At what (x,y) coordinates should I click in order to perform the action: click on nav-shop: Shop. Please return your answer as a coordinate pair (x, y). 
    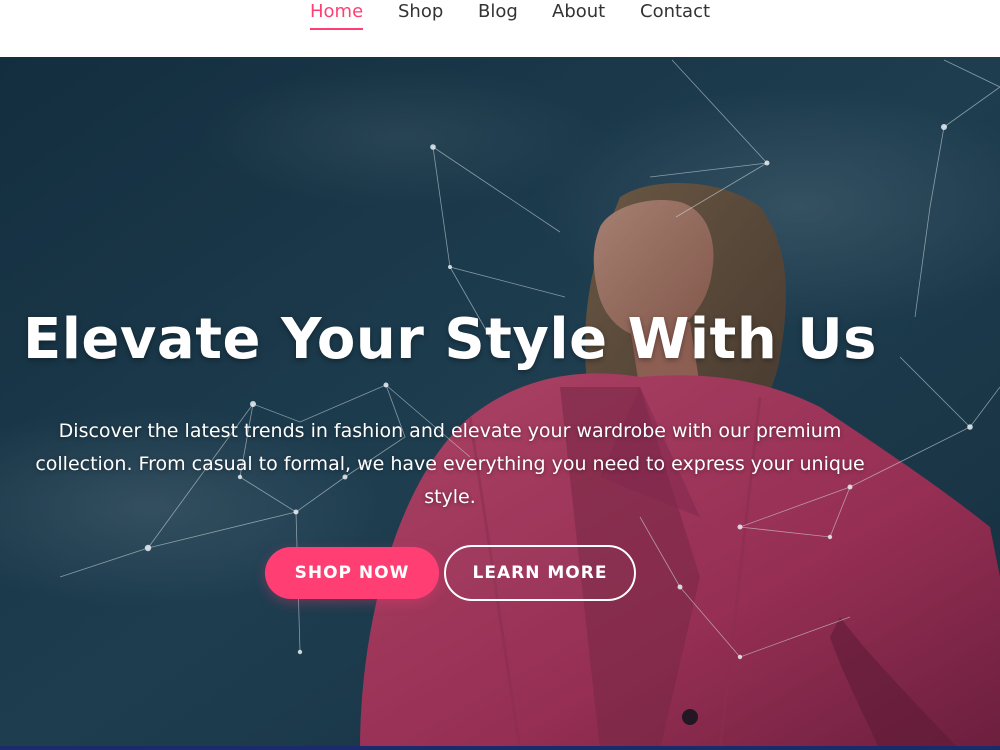
    Looking at the image, I should click on (420, 15).